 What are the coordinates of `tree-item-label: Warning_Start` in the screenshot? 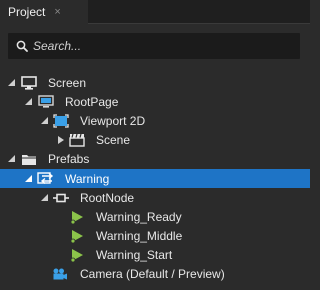 It's located at (134, 254).